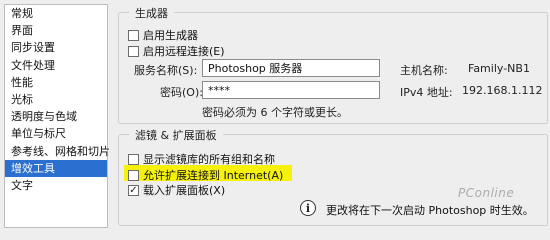 The height and width of the screenshot is (240, 550). What do you see at coordinates (57, 151) in the screenshot?
I see `sidebar-item-guides-grid-slices: 参考线、网格和切片` at bounding box center [57, 151].